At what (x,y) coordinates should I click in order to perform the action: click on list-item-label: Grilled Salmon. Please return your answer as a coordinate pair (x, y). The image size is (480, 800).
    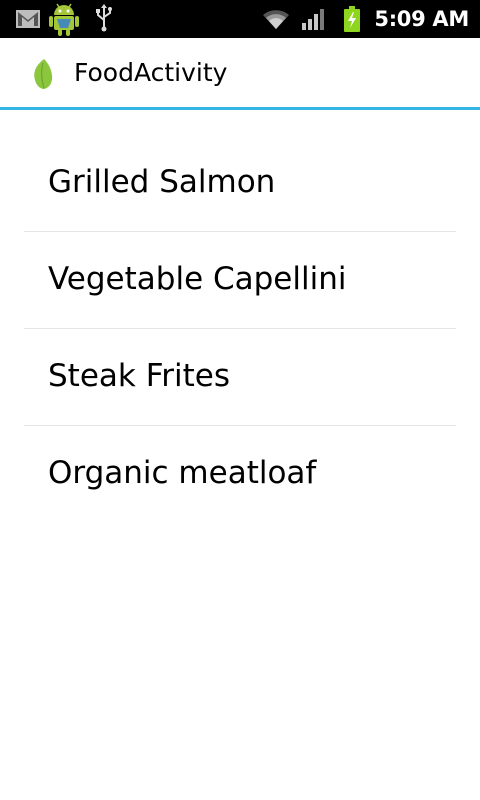
    Looking at the image, I should click on (162, 182).